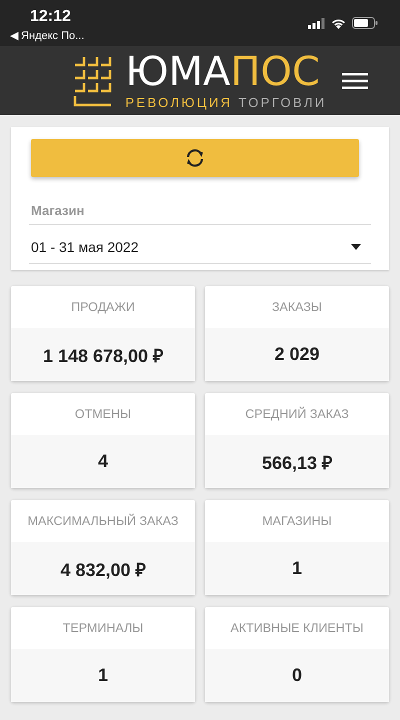  Describe the element at coordinates (195, 158) in the screenshot. I see `refresh-icon` at that location.